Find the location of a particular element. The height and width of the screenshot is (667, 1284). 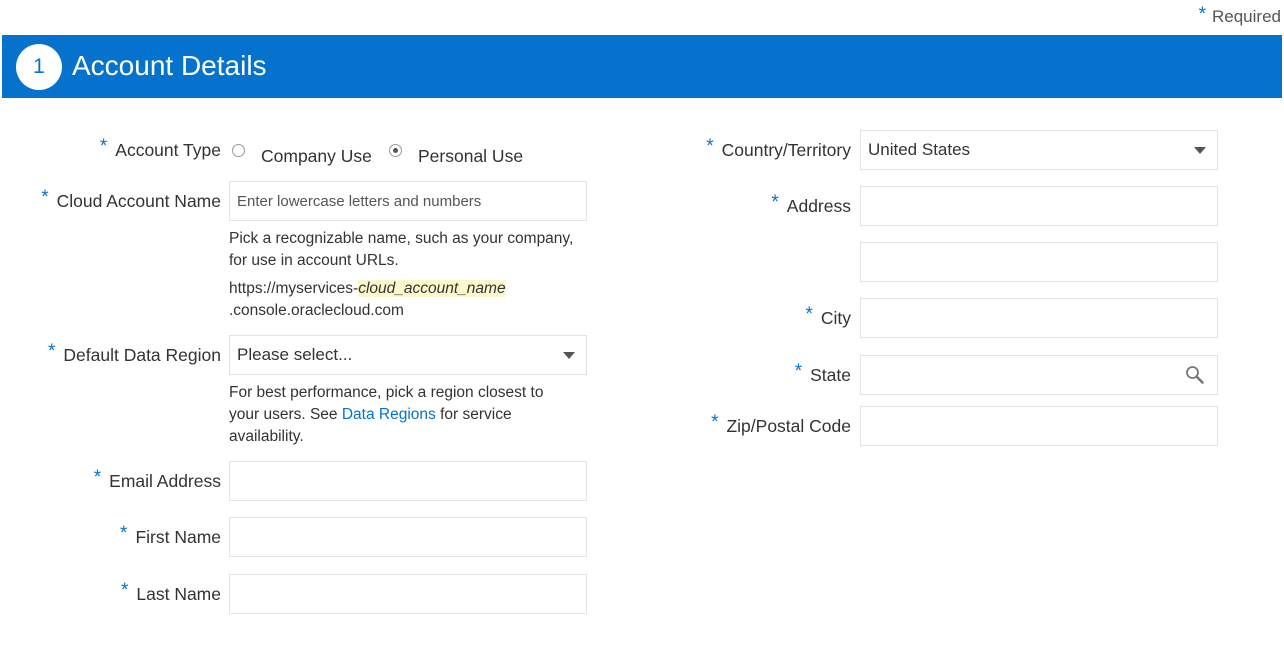

zip-postal-code-field is located at coordinates (1039, 426).